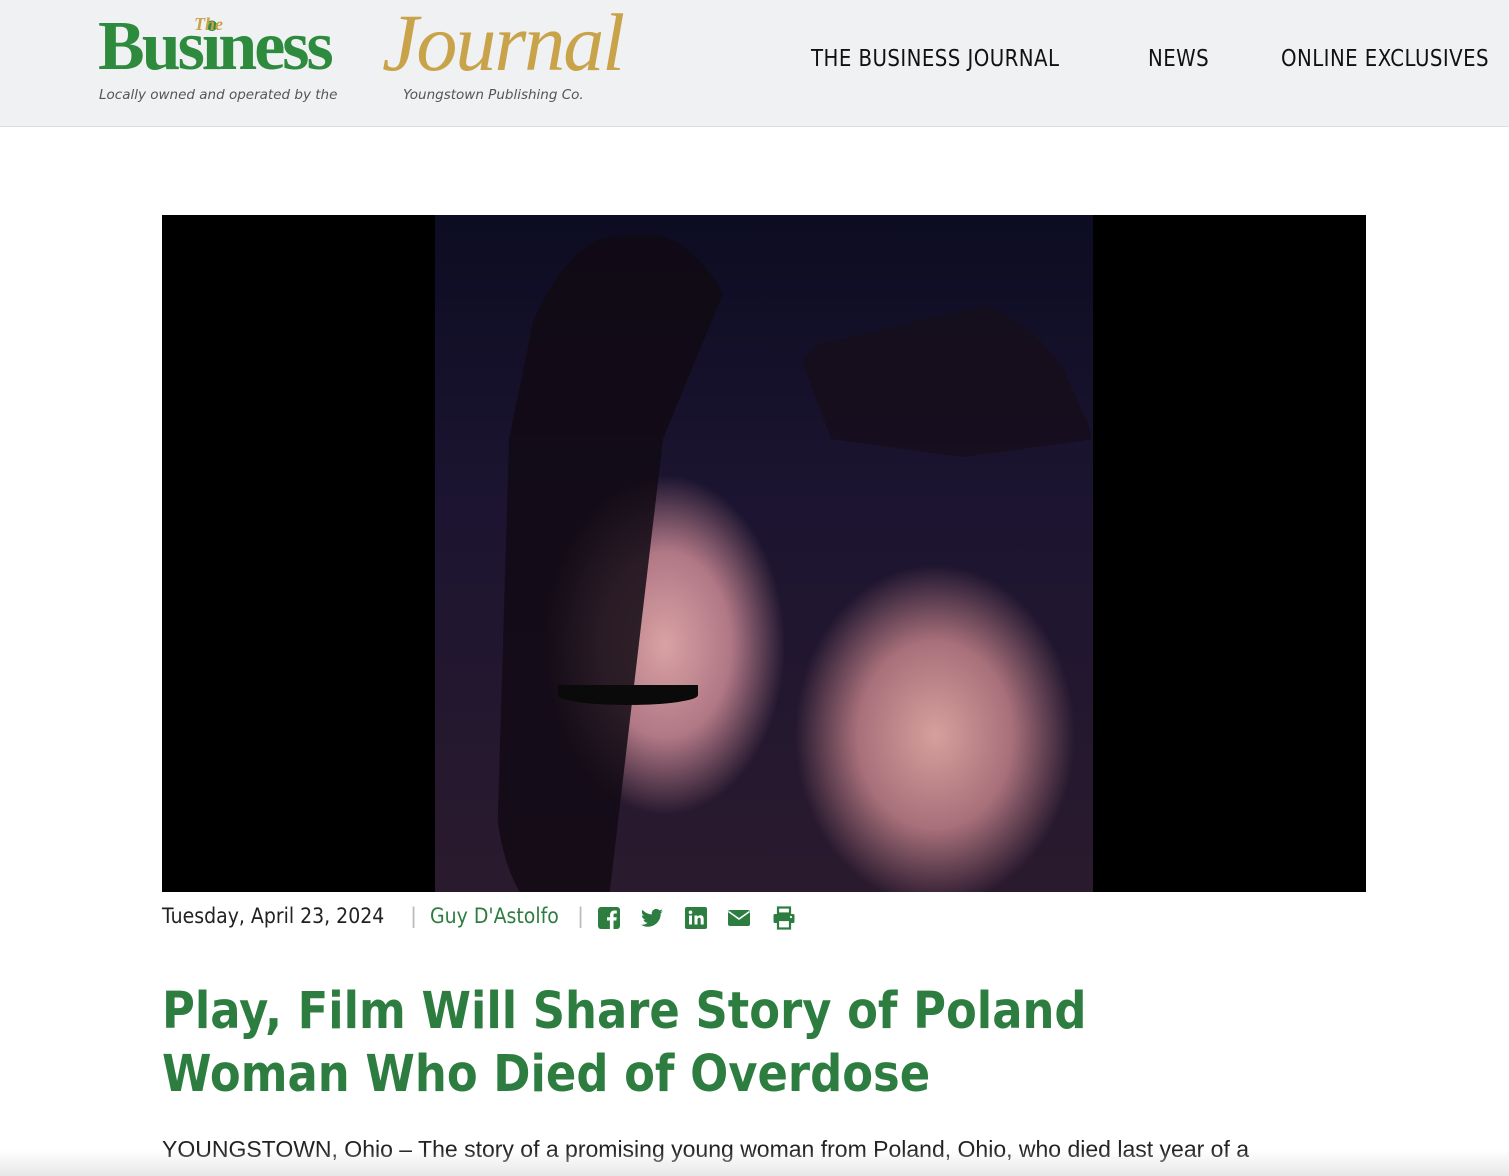 The height and width of the screenshot is (1176, 1509). I want to click on article-date: Tuesday, April 23, 2024, so click(273, 916).